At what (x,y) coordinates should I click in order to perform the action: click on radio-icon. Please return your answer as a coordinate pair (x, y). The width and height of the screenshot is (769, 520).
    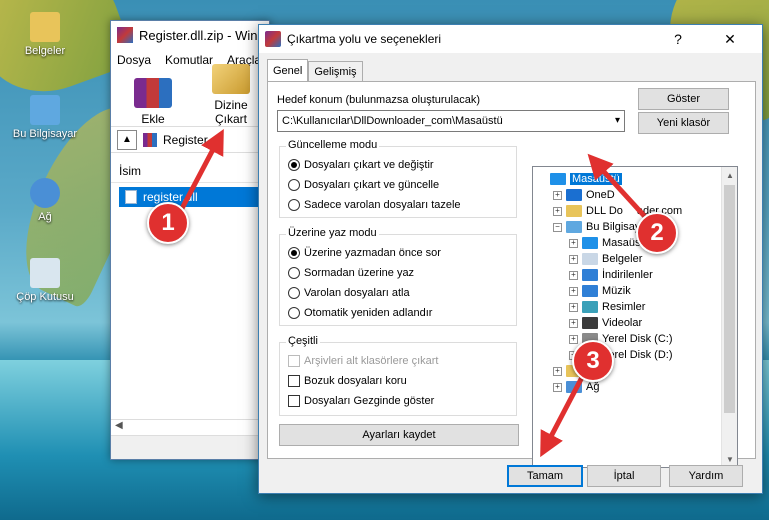
    Looking at the image, I should click on (294, 313).